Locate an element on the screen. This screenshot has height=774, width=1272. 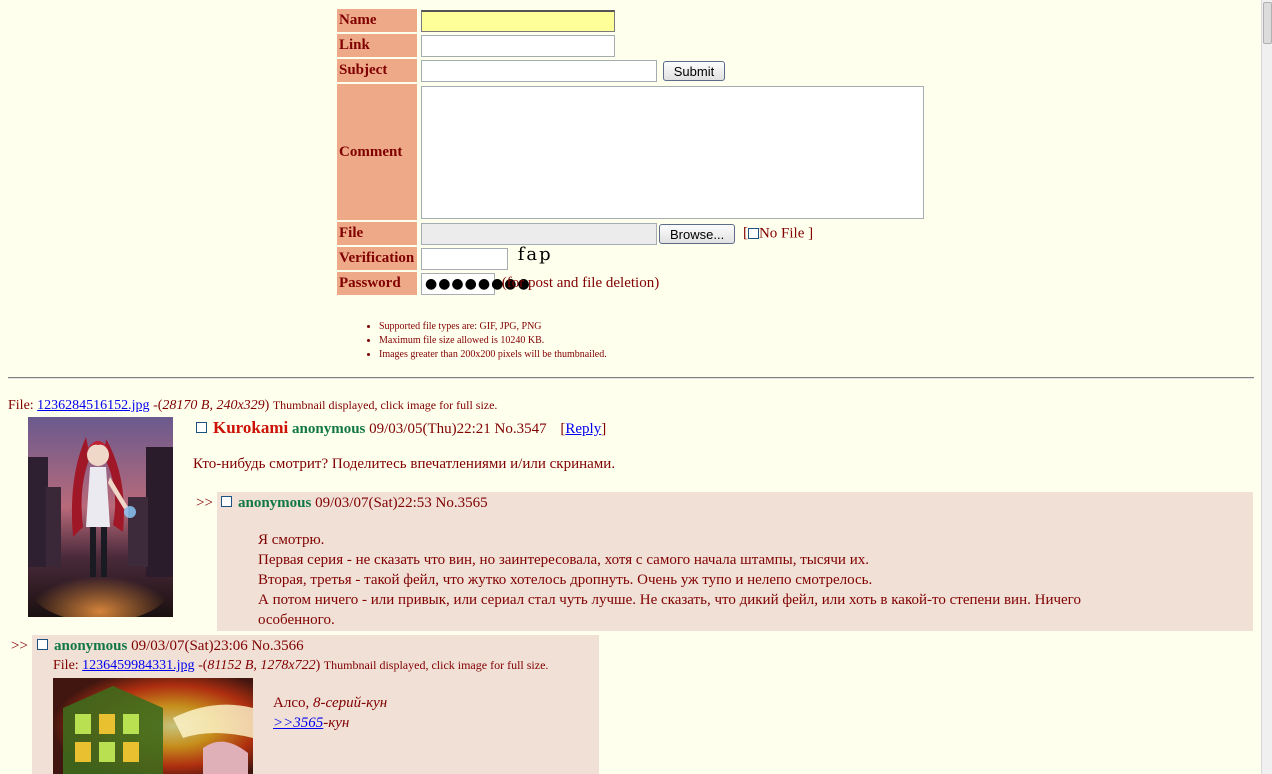
reply-post-number: No.3565 is located at coordinates (462, 503).